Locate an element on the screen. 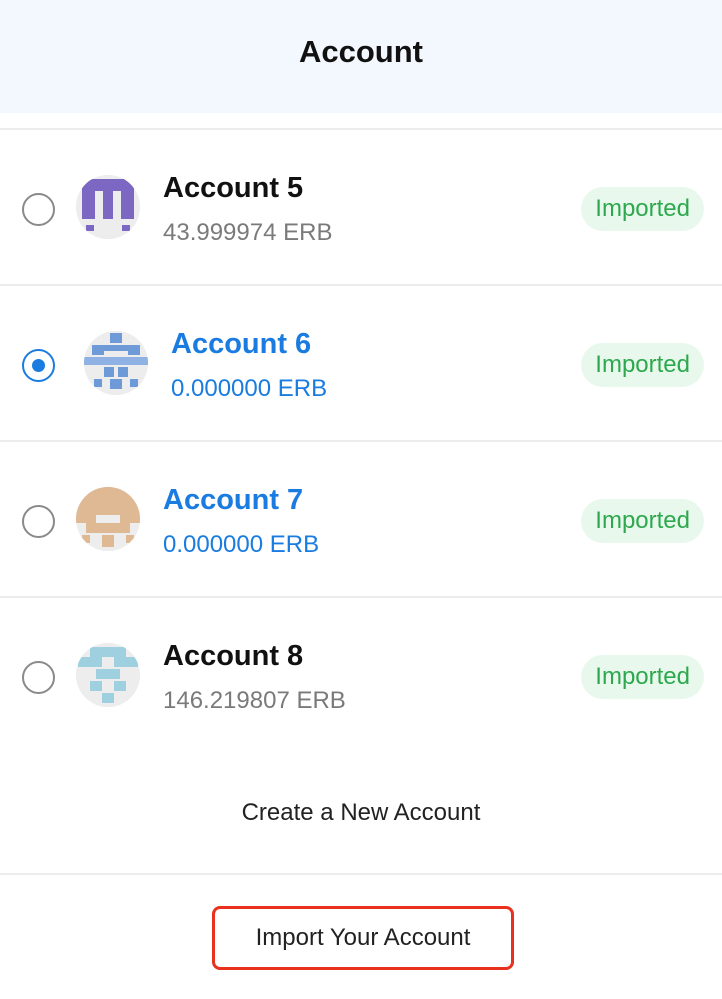 The image size is (722, 999). radio-dot is located at coordinates (38, 365).